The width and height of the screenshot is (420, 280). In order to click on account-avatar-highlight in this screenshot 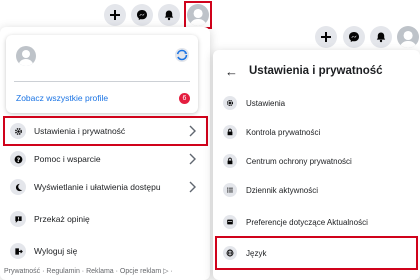, I will do `click(198, 15)`.